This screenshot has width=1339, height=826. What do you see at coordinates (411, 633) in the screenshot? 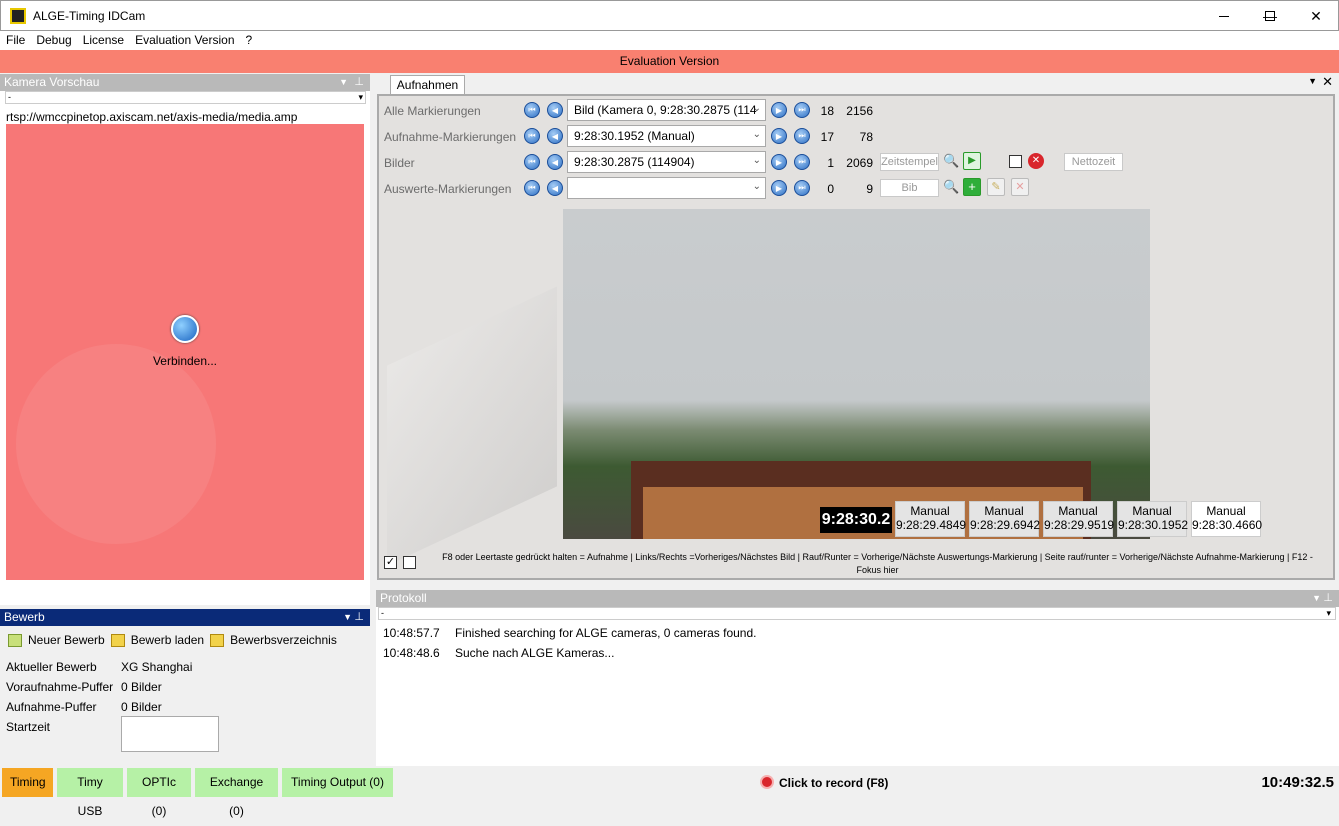
I see `log-time: 10:48:57.7` at bounding box center [411, 633].